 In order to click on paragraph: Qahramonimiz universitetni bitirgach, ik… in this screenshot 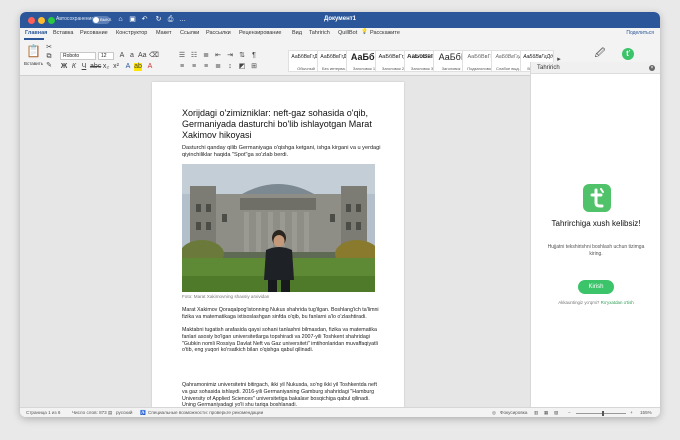, I will do `click(279, 394)`.